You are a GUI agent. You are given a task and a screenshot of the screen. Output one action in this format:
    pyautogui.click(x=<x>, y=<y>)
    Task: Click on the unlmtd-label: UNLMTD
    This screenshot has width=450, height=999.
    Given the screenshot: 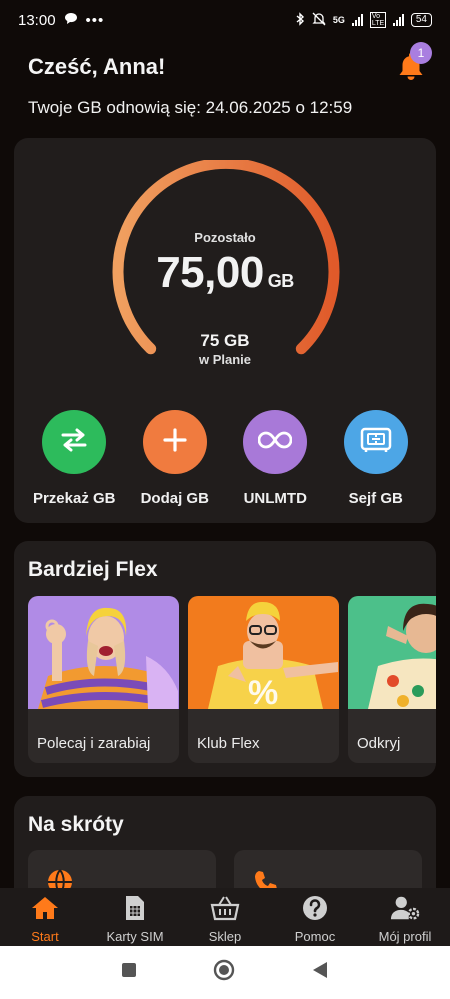 What is the action you would take?
    pyautogui.click(x=275, y=498)
    